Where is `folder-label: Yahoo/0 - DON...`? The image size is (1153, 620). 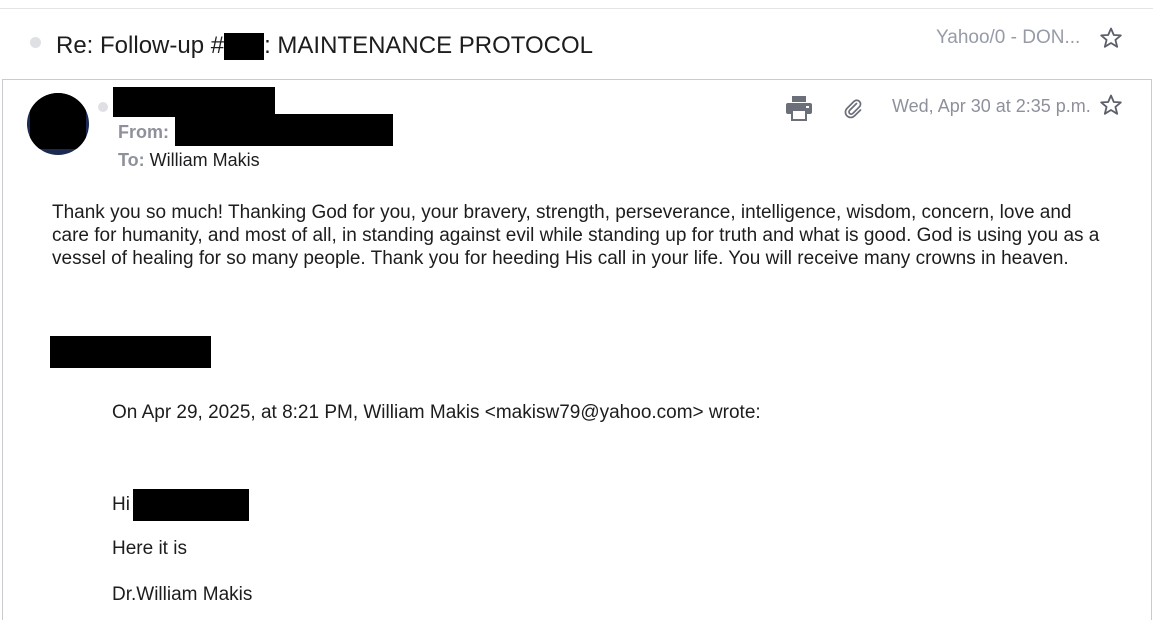 folder-label: Yahoo/0 - DON... is located at coordinates (1008, 38).